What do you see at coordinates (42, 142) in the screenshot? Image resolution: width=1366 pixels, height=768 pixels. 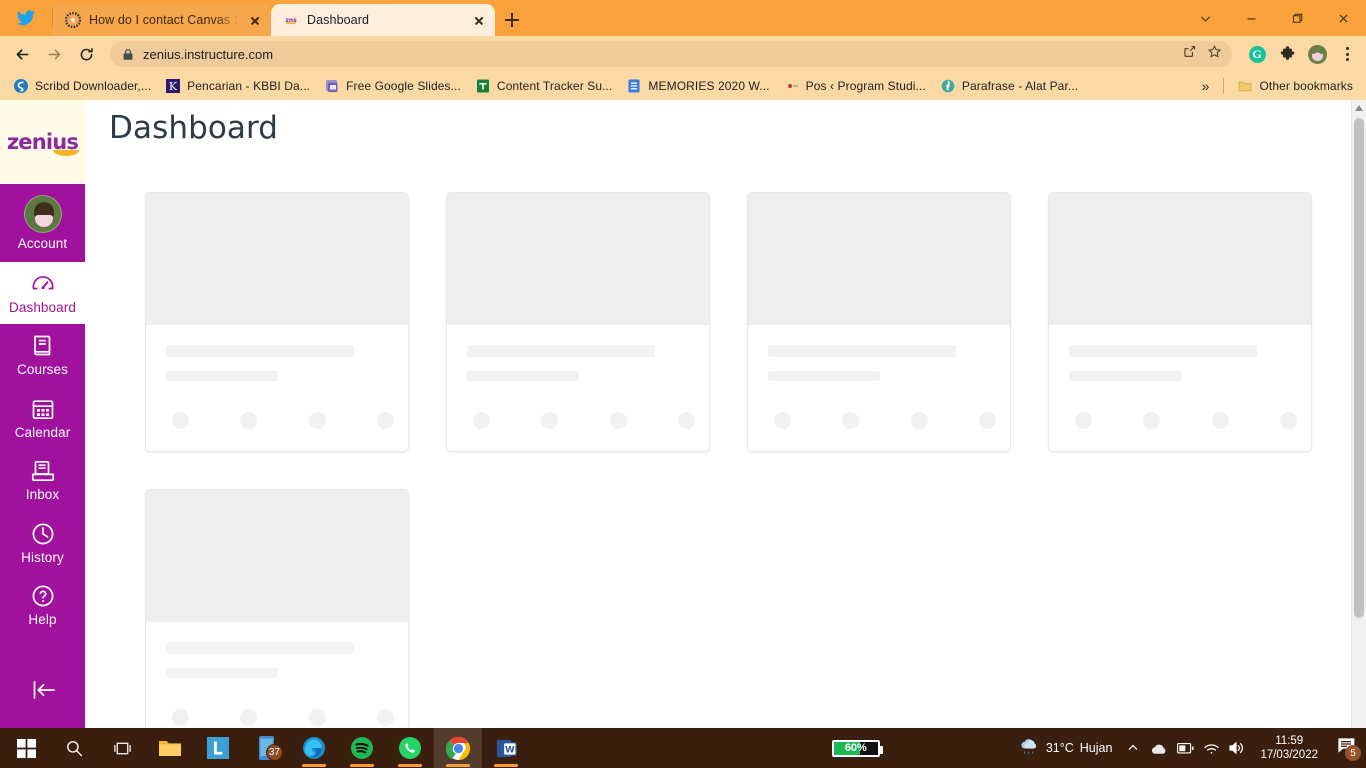 I see `zenius-logo: zenius` at bounding box center [42, 142].